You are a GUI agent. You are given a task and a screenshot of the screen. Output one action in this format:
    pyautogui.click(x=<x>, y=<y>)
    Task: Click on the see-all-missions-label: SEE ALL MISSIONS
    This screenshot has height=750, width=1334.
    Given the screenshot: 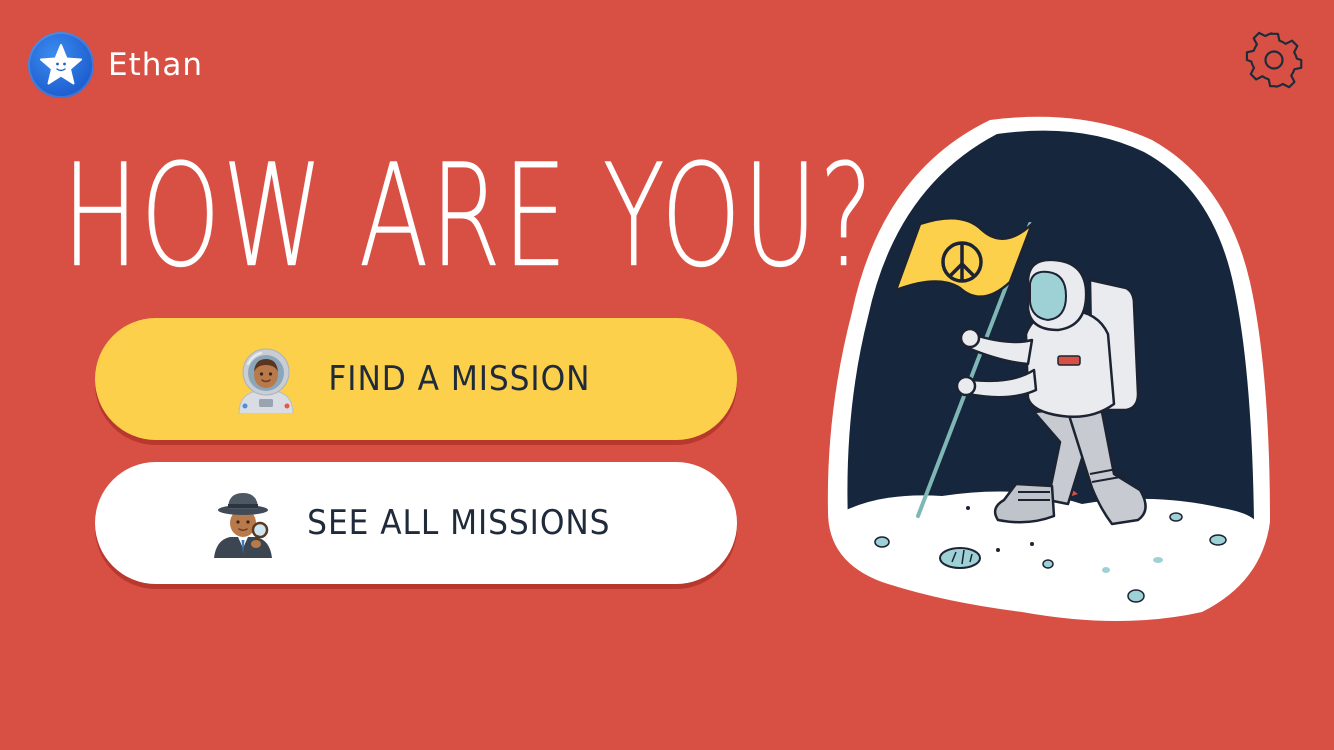 What is the action you would take?
    pyautogui.click(x=459, y=523)
    